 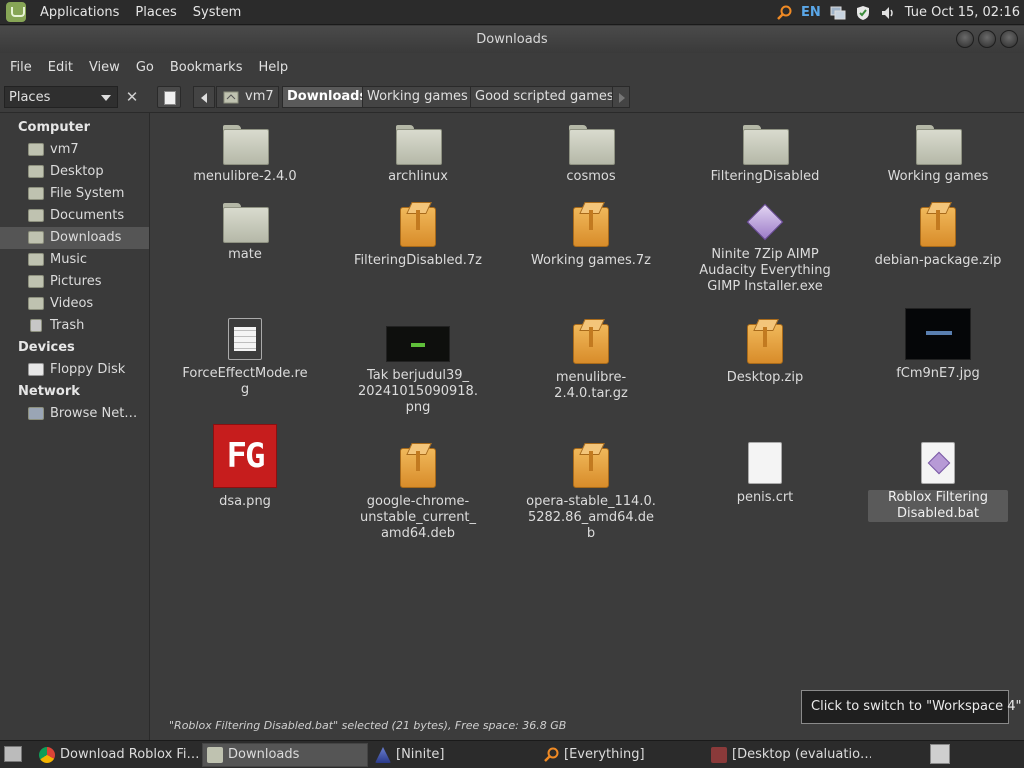 What do you see at coordinates (36, 149) in the screenshot?
I see `home-folder-icon` at bounding box center [36, 149].